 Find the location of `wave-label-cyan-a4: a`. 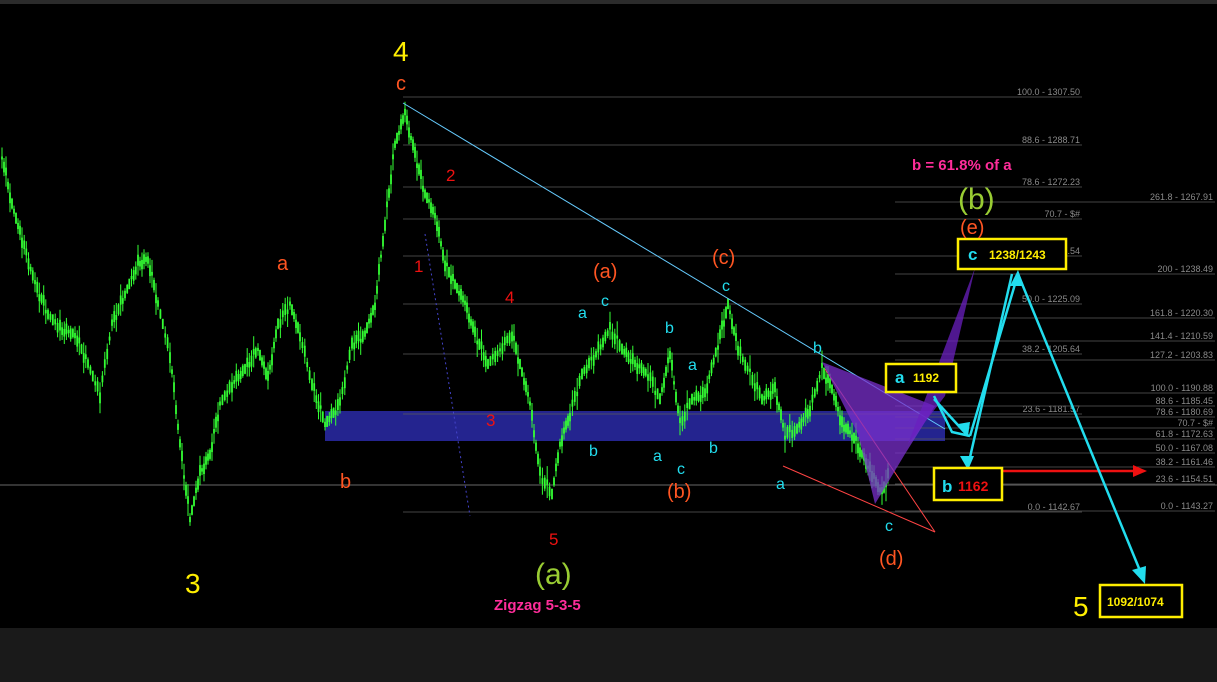

wave-label-cyan-a4: a is located at coordinates (780, 484).